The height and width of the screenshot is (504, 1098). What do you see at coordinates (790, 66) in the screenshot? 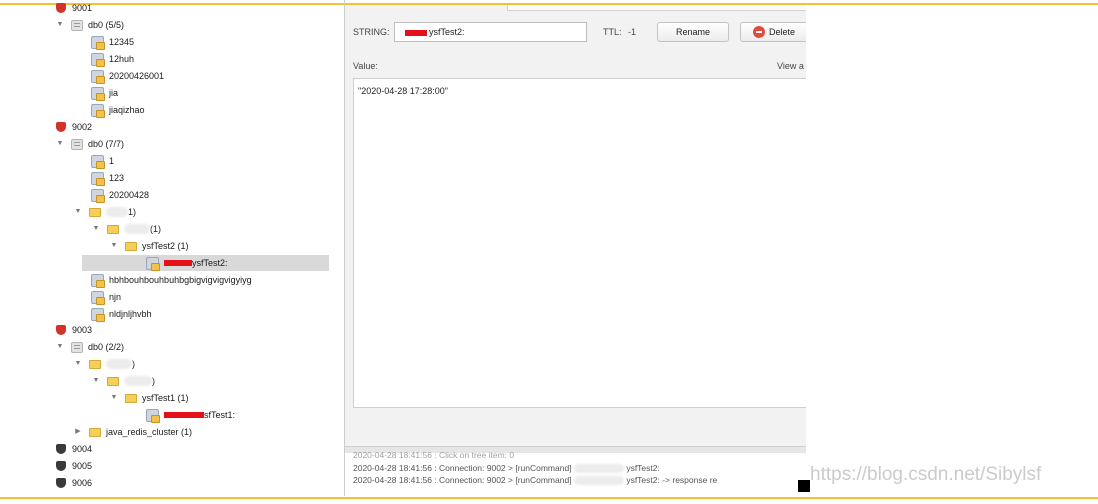
I see `view-as-label: View a` at bounding box center [790, 66].